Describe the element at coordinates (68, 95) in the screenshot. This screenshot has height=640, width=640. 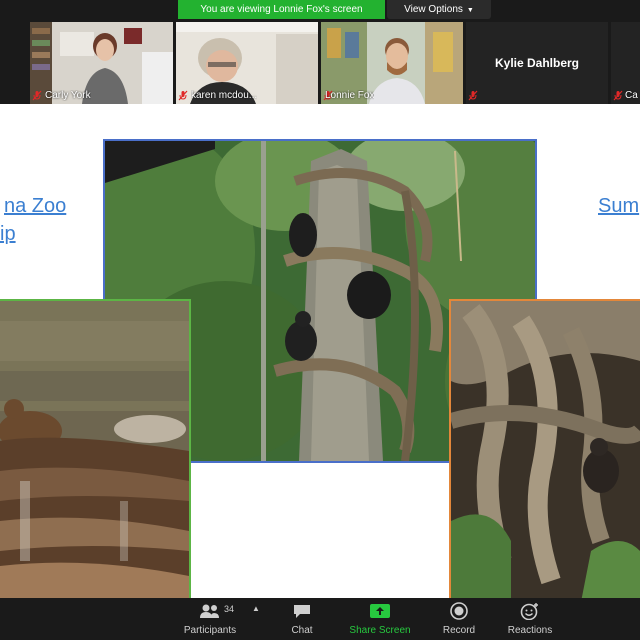
I see `participant-name: Carly York` at that location.